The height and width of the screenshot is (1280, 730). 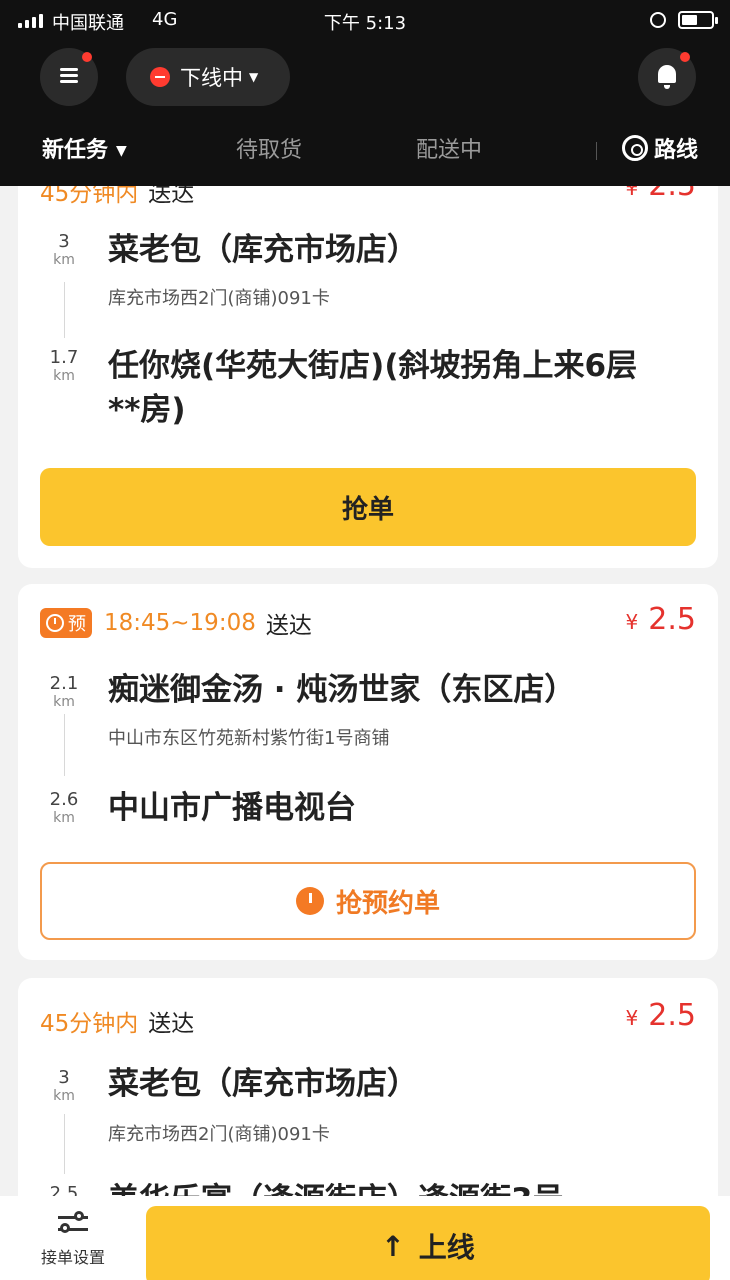 I want to click on go-online-label: 上线, so click(x=446, y=1247).